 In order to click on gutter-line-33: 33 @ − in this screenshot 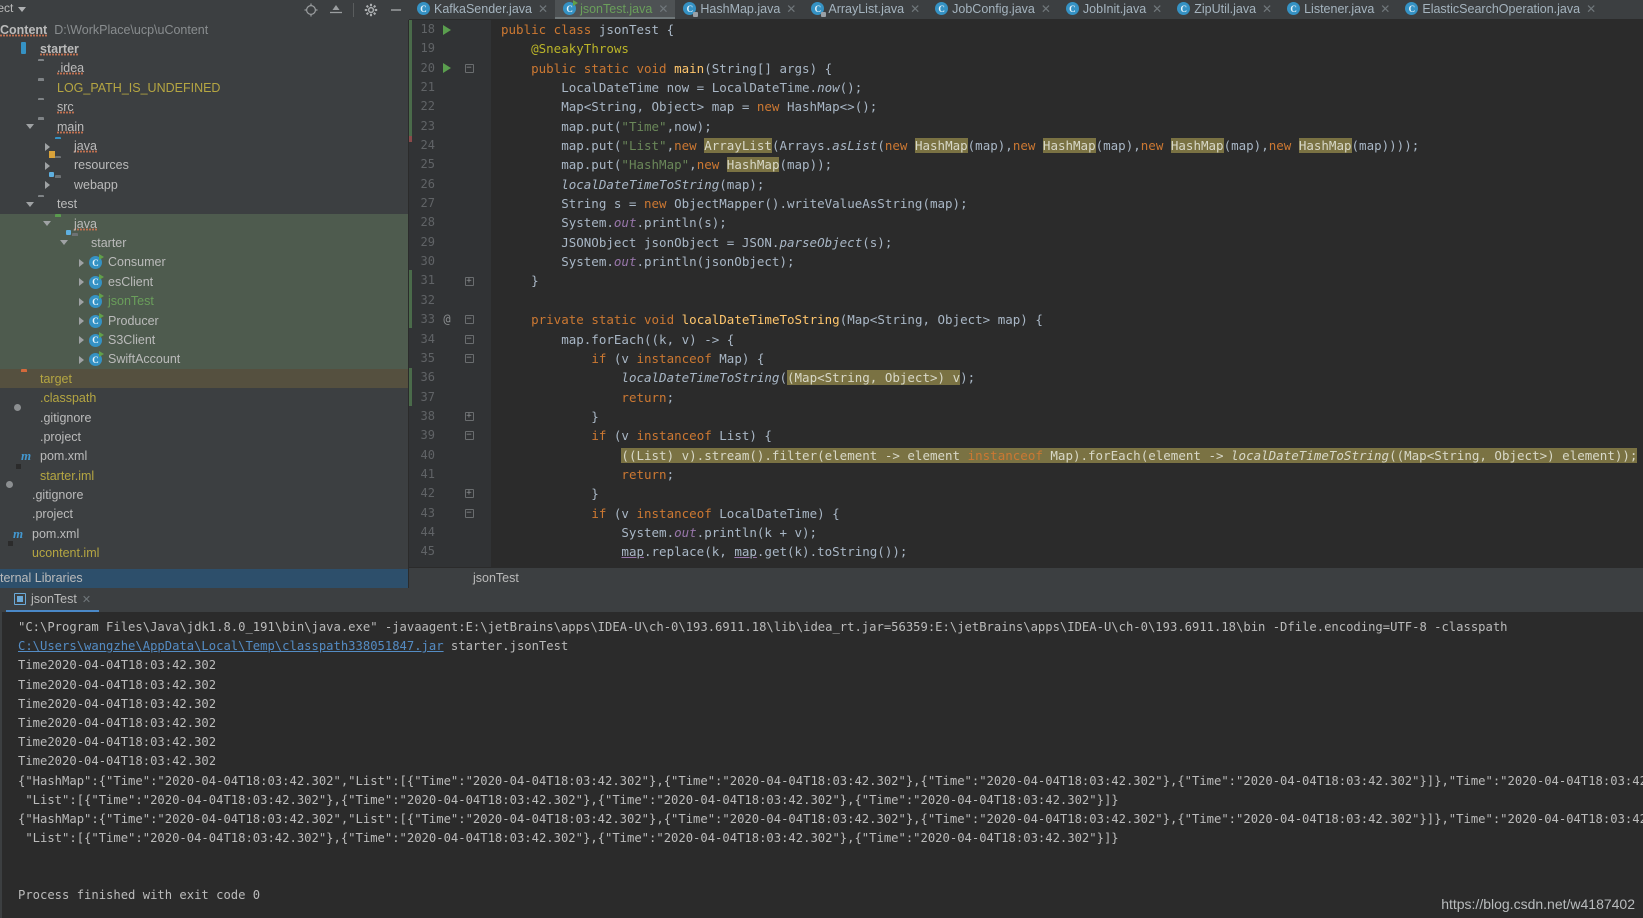, I will do `click(450, 319)`.